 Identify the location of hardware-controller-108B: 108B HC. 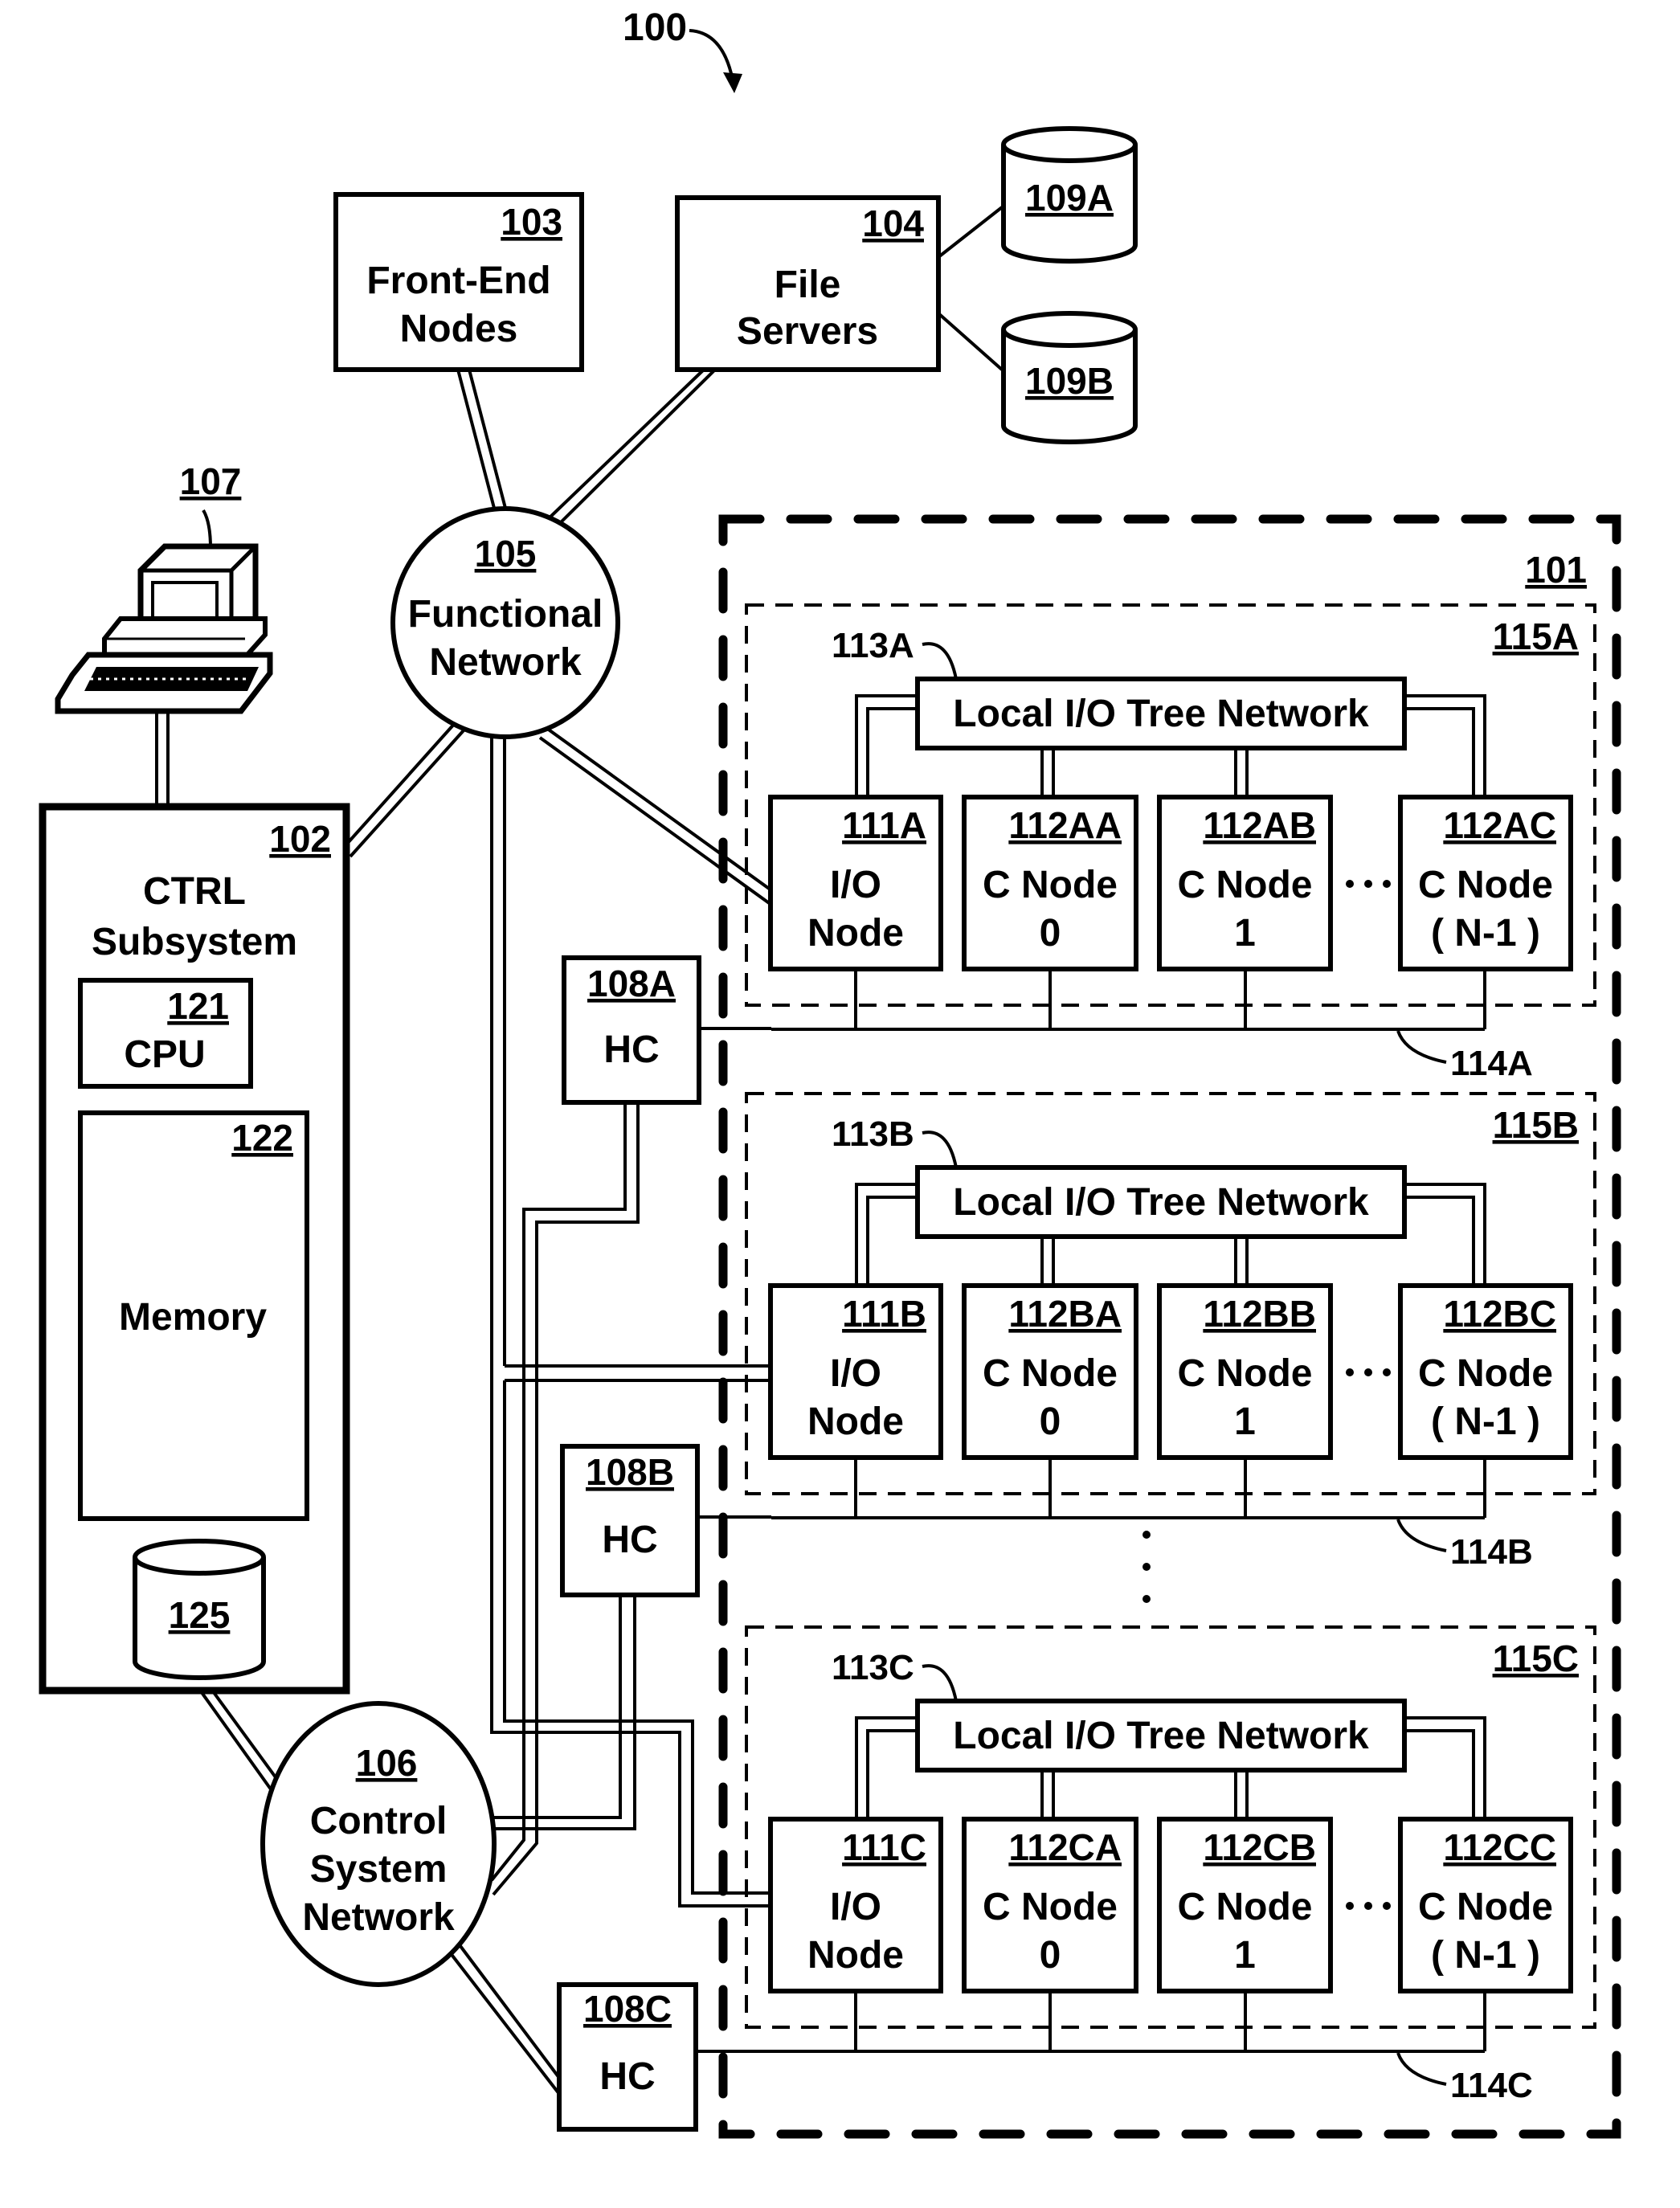
(665, 1521).